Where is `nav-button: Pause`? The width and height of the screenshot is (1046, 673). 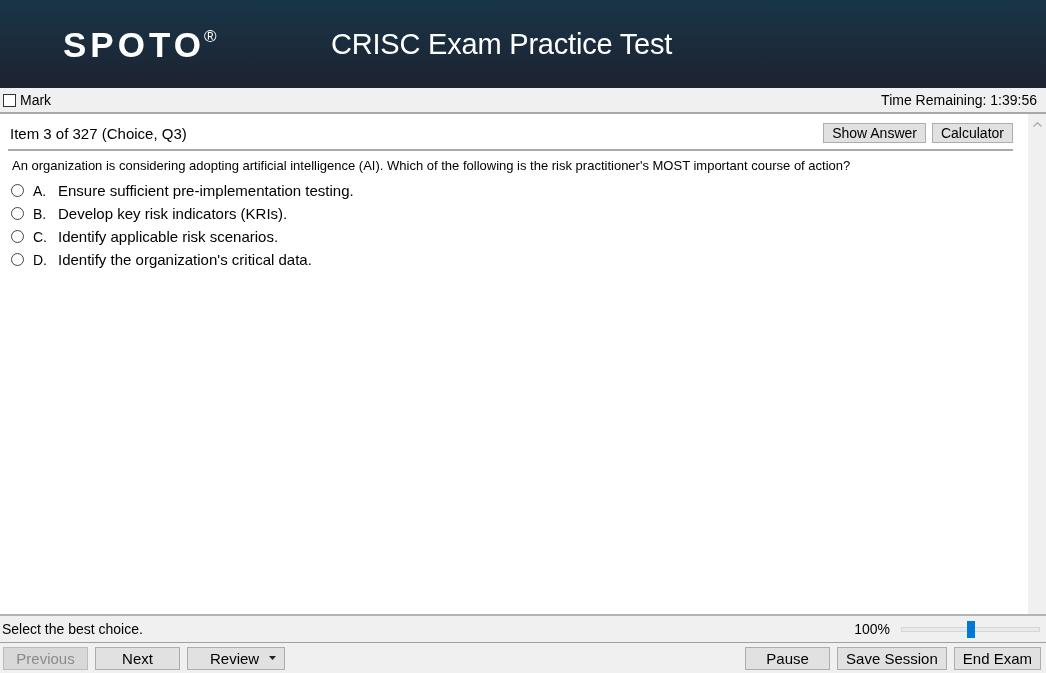
nav-button: Pause is located at coordinates (788, 658).